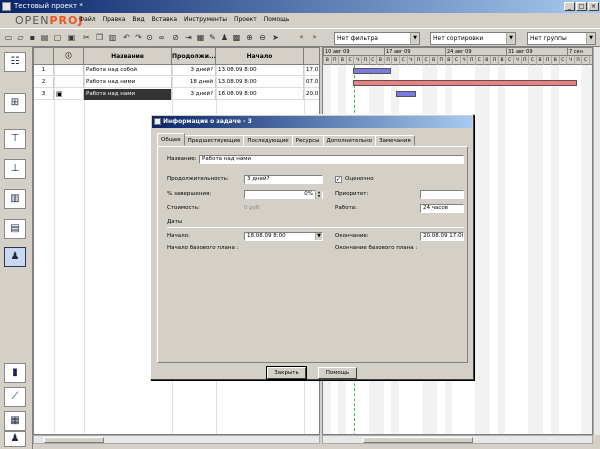  Describe the element at coordinates (262, 37) in the screenshot. I see `zoom-out-icon: ⊖` at that location.